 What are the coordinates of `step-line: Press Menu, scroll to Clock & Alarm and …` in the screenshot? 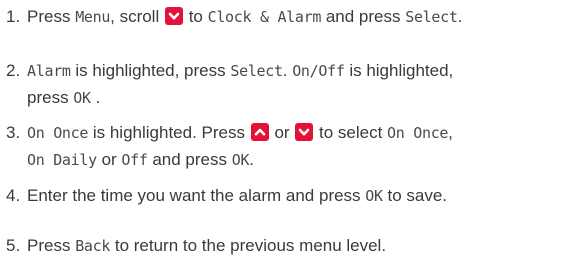 It's located at (244, 17).